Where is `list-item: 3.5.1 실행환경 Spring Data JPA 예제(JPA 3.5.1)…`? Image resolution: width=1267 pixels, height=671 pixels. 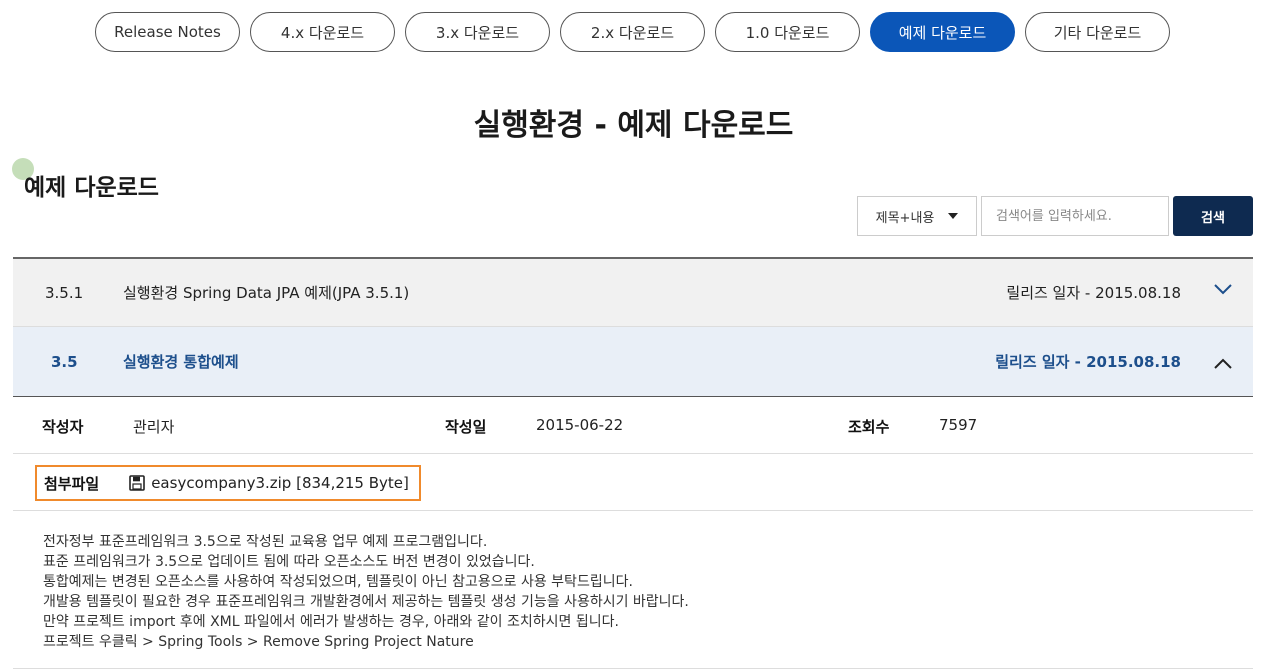 list-item: 3.5.1 실행환경 Spring Data JPA 예제(JPA 3.5.1)… is located at coordinates (633, 293).